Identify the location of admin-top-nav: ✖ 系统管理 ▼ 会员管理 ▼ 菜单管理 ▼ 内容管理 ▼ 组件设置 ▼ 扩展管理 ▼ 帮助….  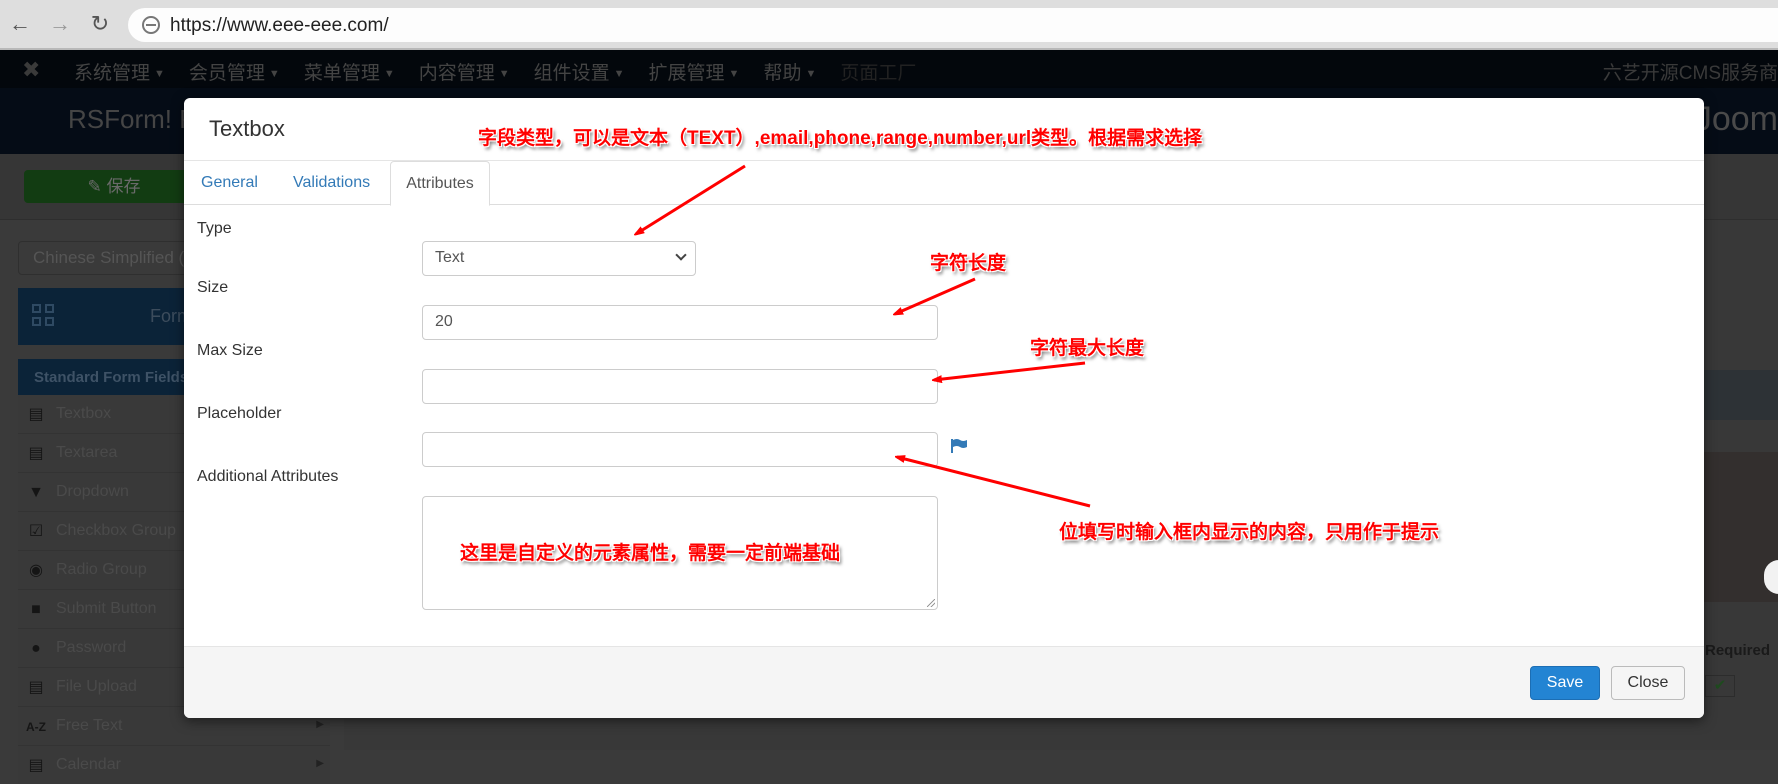
(889, 69).